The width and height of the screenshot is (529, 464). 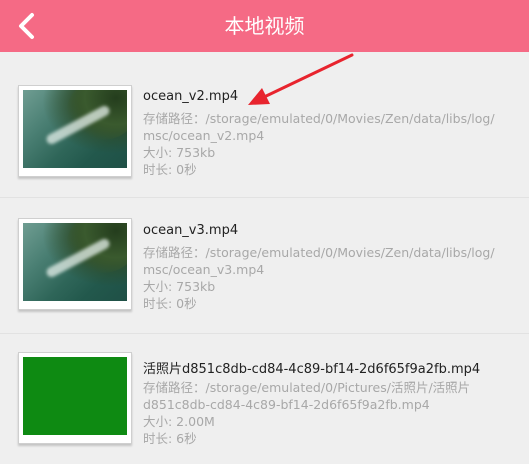 I want to click on video-path-line2: msc/ocean_v2.mp4, so click(x=204, y=135).